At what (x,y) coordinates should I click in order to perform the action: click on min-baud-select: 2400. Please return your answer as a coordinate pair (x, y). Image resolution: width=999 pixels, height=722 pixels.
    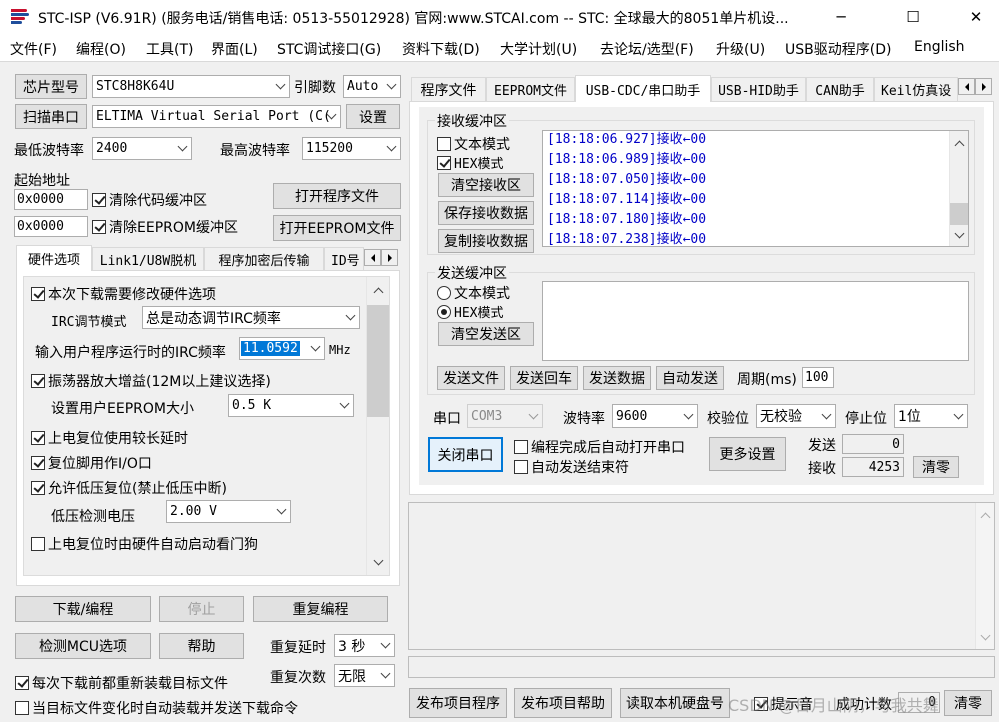
    Looking at the image, I should click on (142, 148).